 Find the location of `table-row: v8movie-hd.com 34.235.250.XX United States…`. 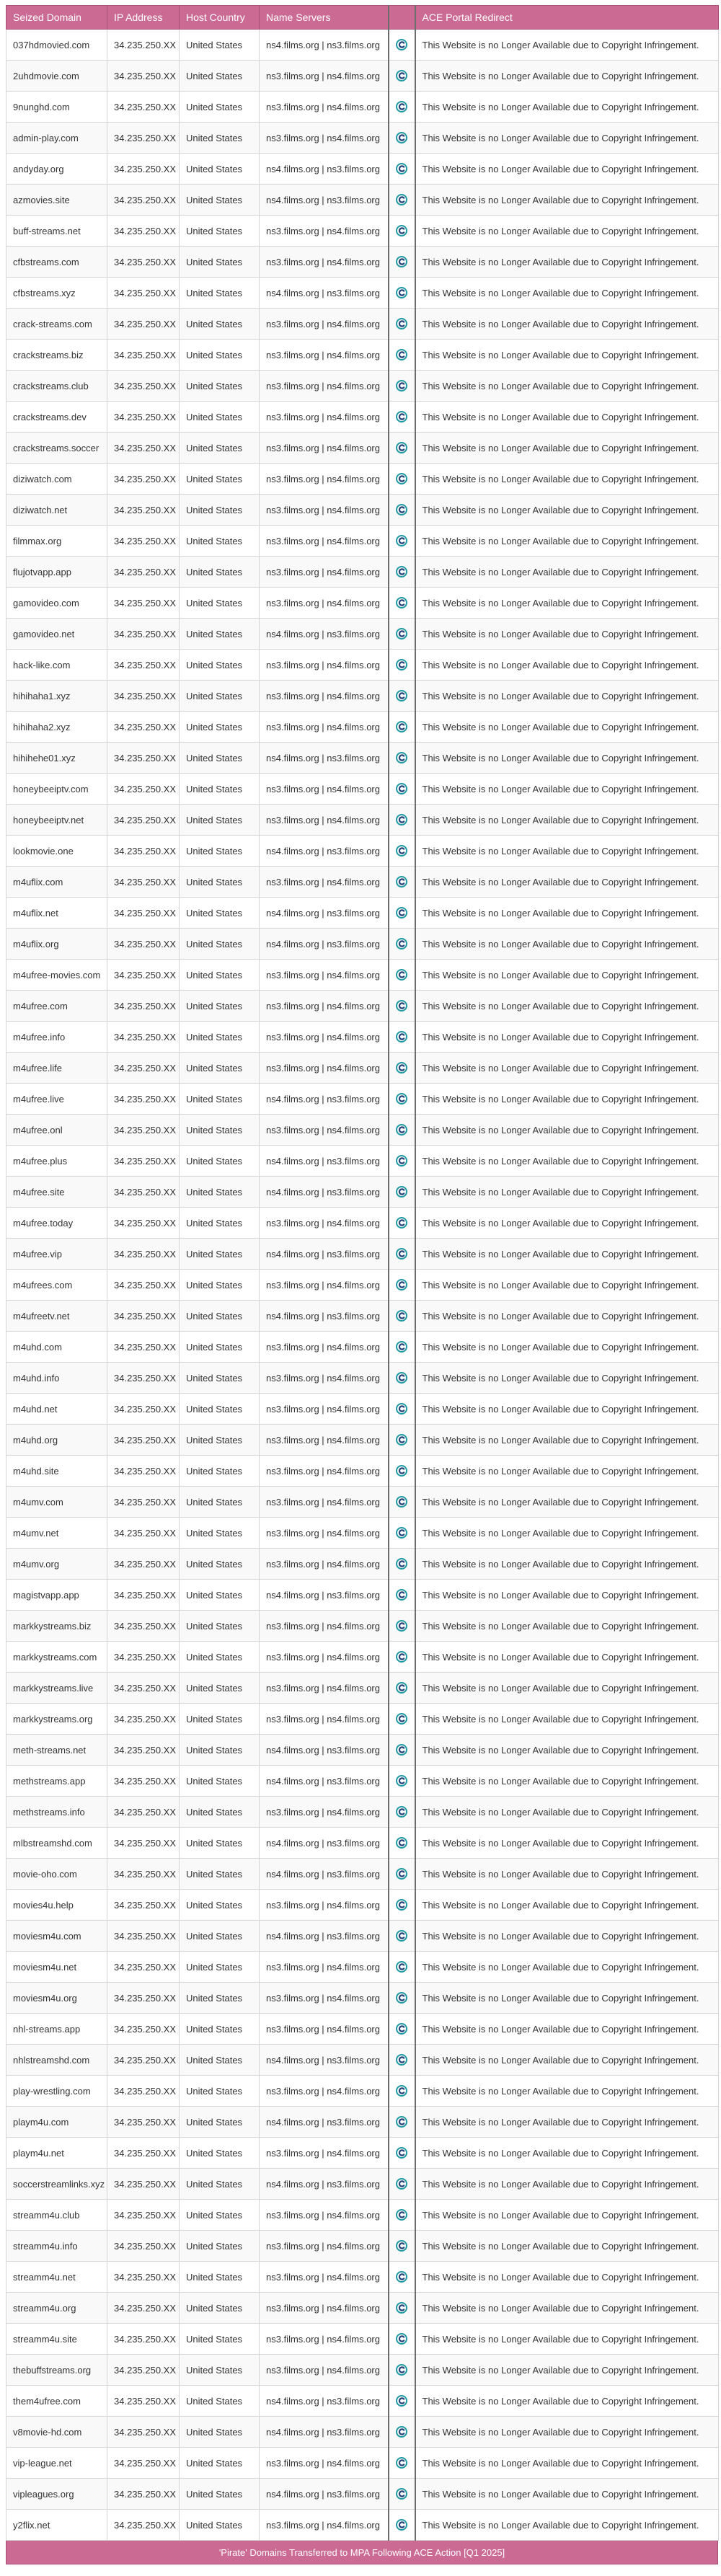

table-row: v8movie-hd.com 34.235.250.XX United States… is located at coordinates (362, 2432).